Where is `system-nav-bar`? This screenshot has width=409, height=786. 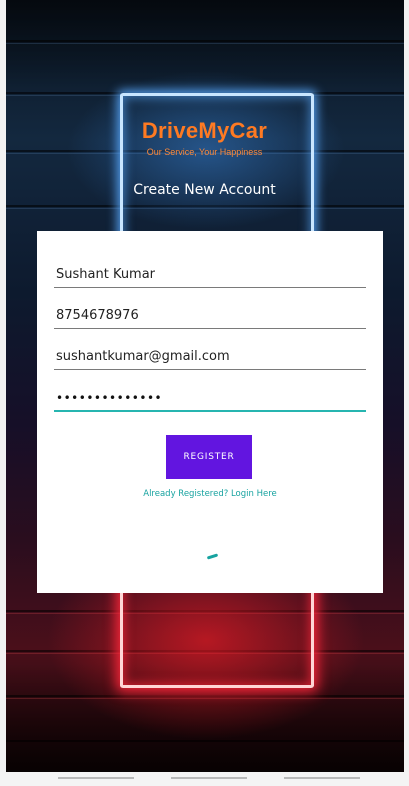 system-nav-bar is located at coordinates (204, 779).